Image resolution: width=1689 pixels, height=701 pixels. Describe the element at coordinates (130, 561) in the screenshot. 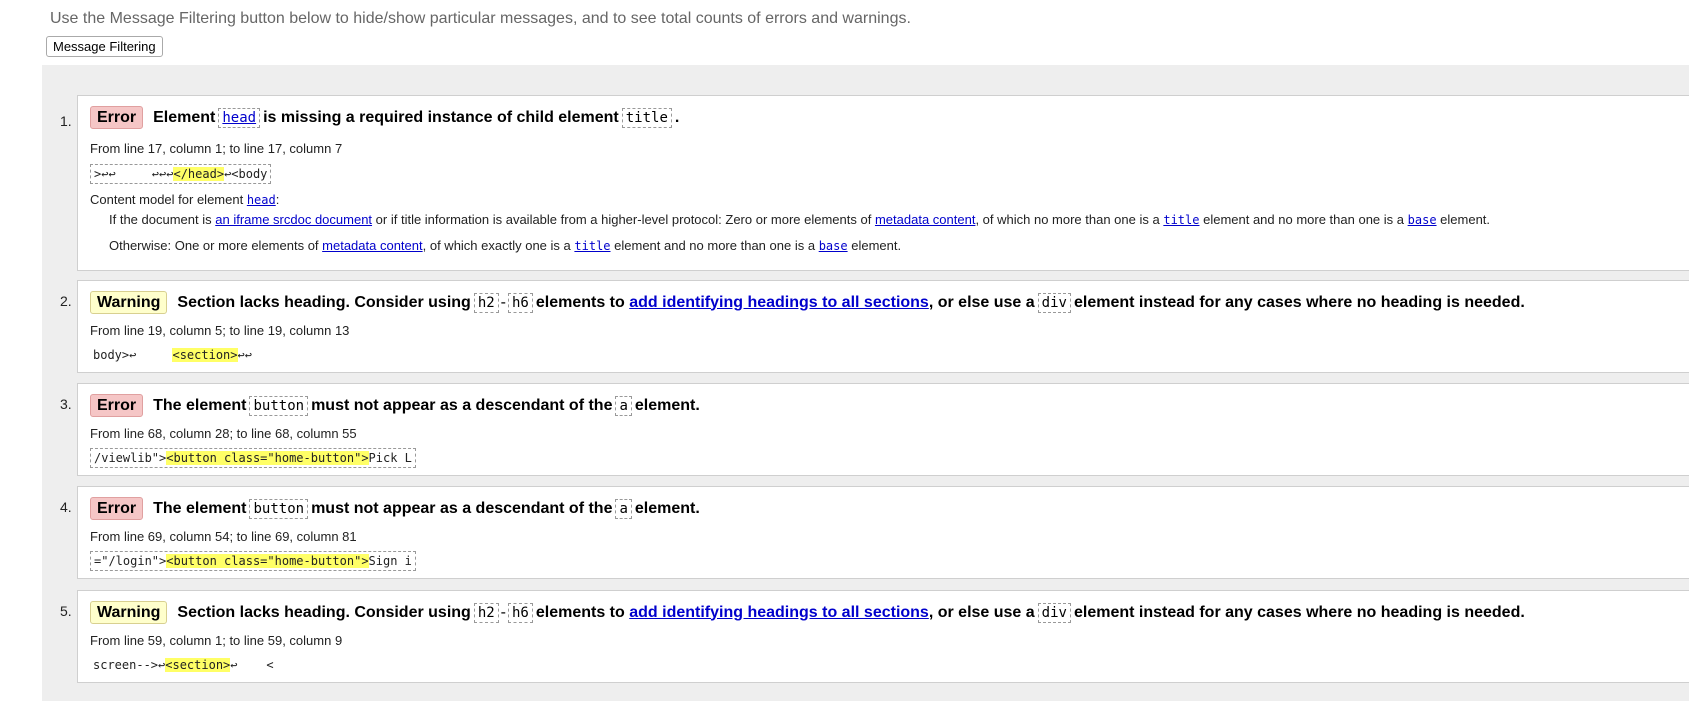

I see `extract-pre: ="/login">` at that location.